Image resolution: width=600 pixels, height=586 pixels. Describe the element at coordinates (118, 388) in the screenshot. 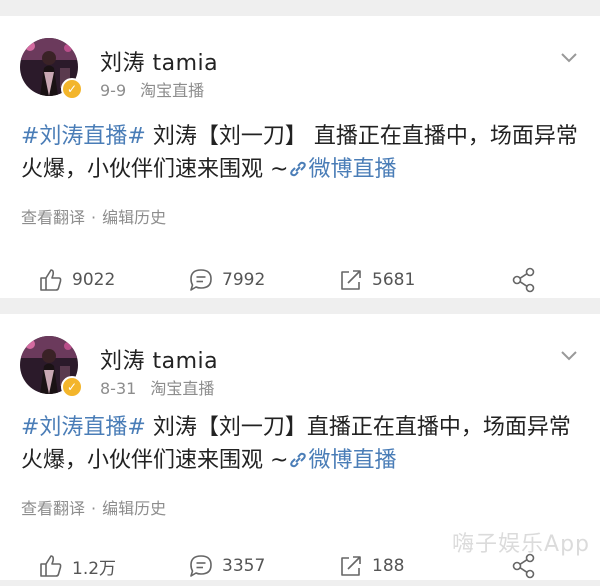

I see `post-date: 8-31` at that location.